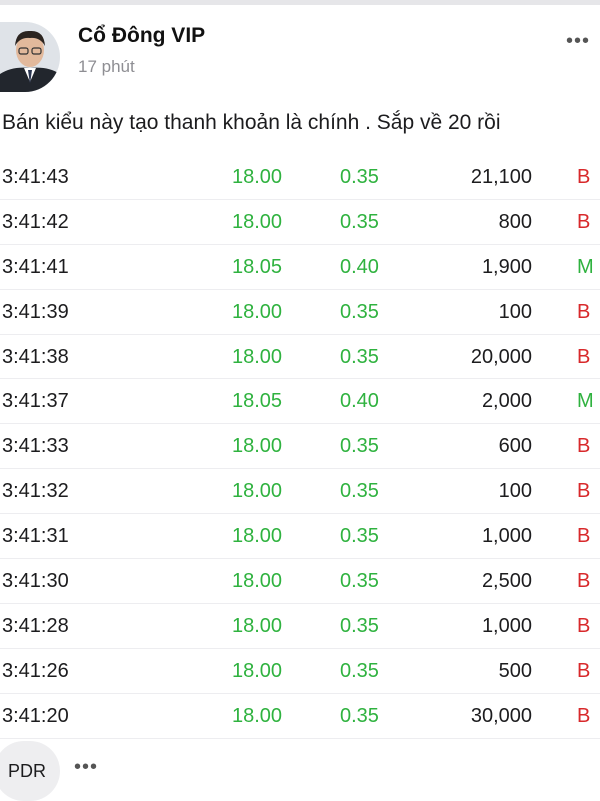 The image size is (600, 801). I want to click on more-actions-icon: •••, so click(86, 767).